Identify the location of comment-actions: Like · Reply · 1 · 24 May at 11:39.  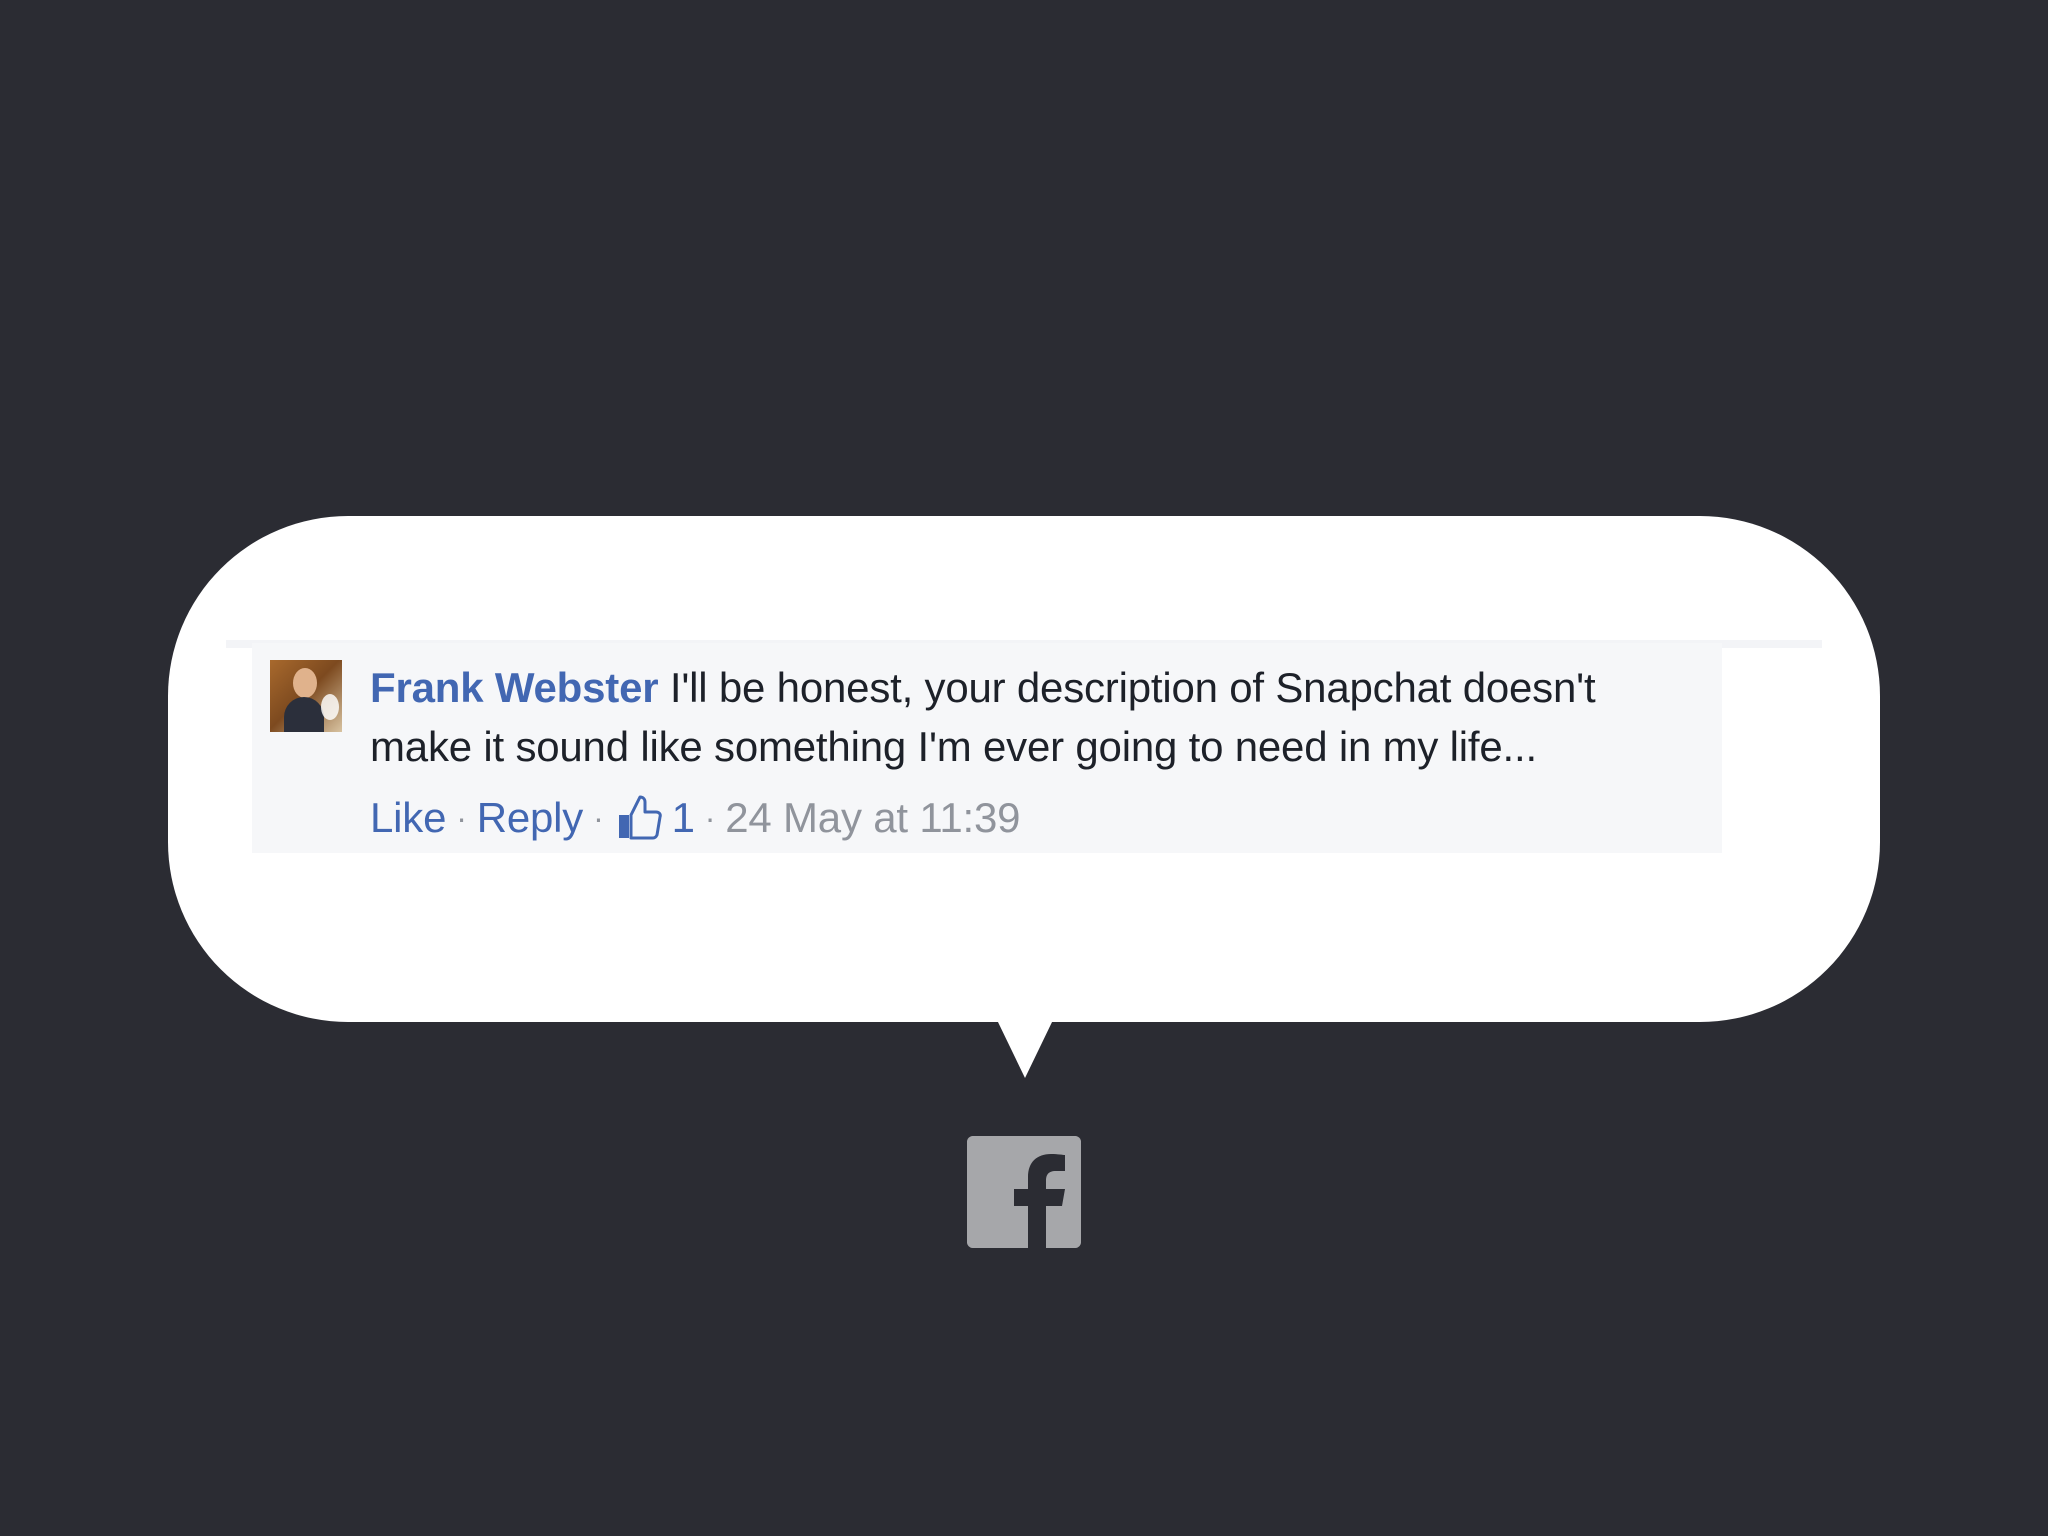
(695, 818).